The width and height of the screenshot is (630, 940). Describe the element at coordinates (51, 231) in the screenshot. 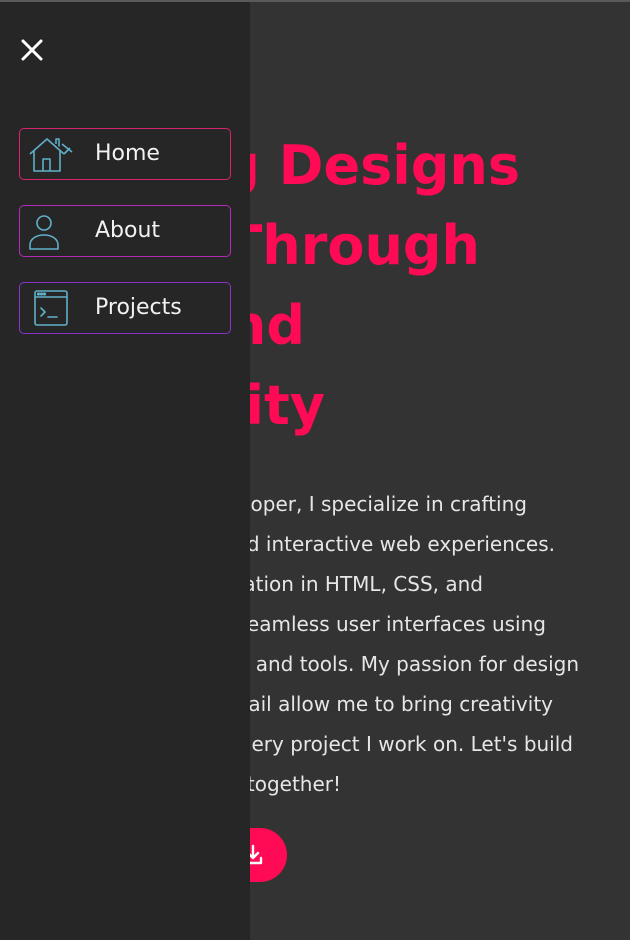

I see `user-icon` at that location.